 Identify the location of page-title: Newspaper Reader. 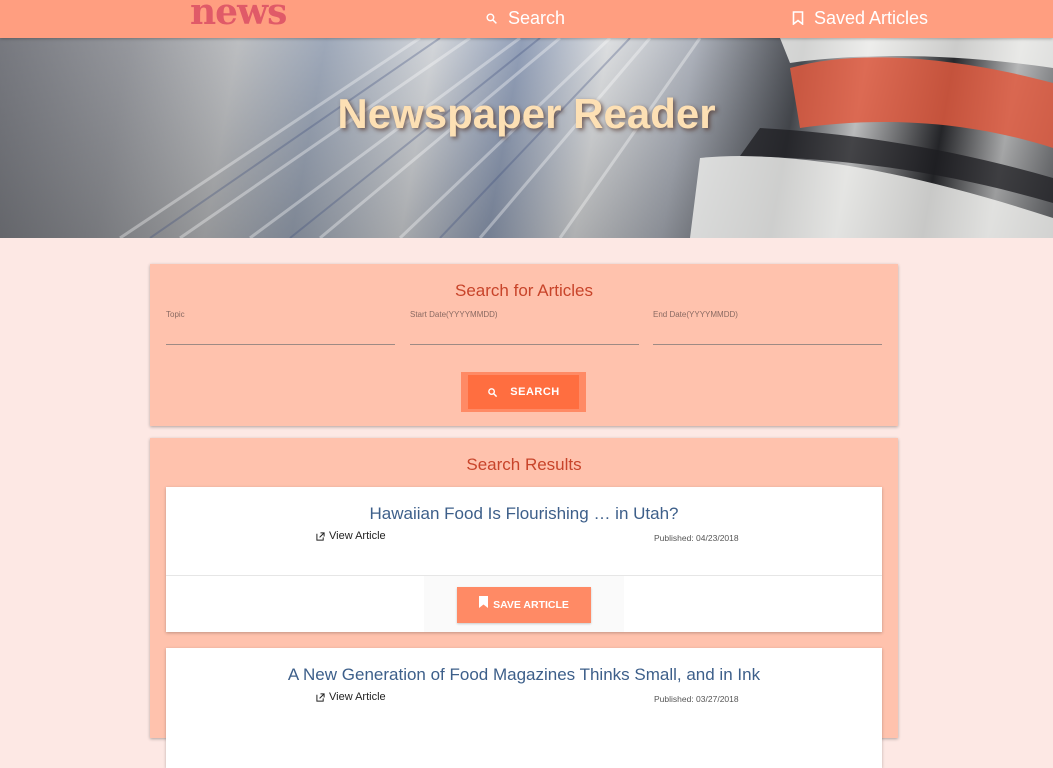
(526, 113).